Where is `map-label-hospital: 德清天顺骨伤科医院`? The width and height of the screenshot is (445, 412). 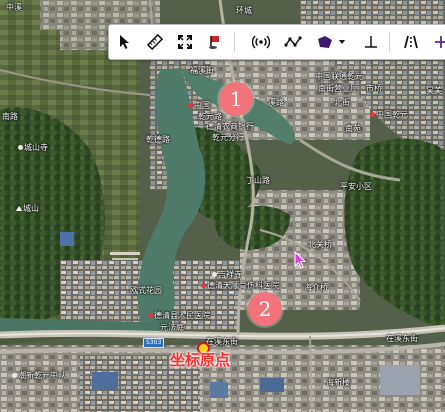
map-label-hospital: 德清天顺骨伤科医院 is located at coordinates (240, 285).